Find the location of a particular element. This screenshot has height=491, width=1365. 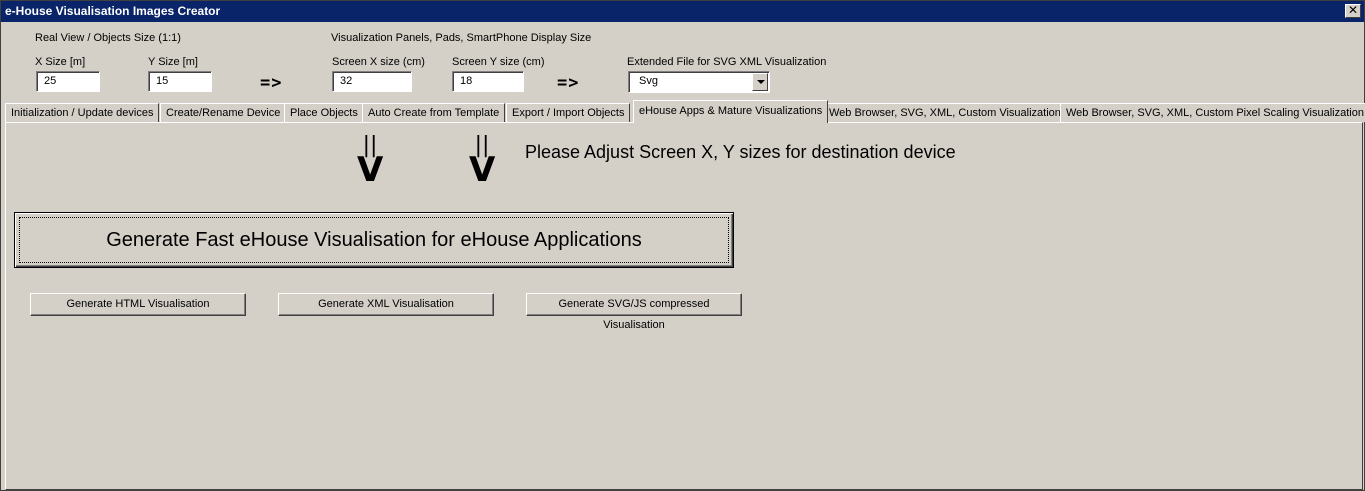

x-size-label: X Size [m] is located at coordinates (60, 62).